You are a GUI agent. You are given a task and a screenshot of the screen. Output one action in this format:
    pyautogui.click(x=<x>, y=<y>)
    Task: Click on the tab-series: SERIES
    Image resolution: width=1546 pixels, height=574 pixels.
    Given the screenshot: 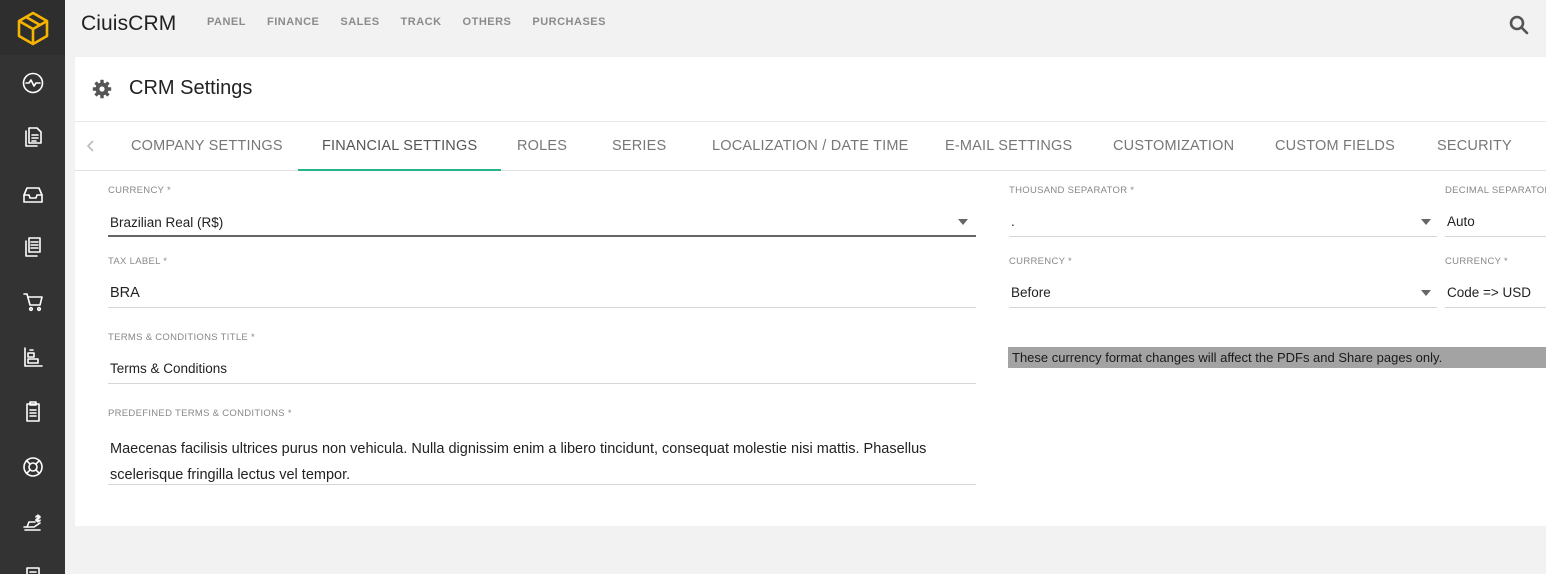 What is the action you would take?
    pyautogui.click(x=639, y=146)
    